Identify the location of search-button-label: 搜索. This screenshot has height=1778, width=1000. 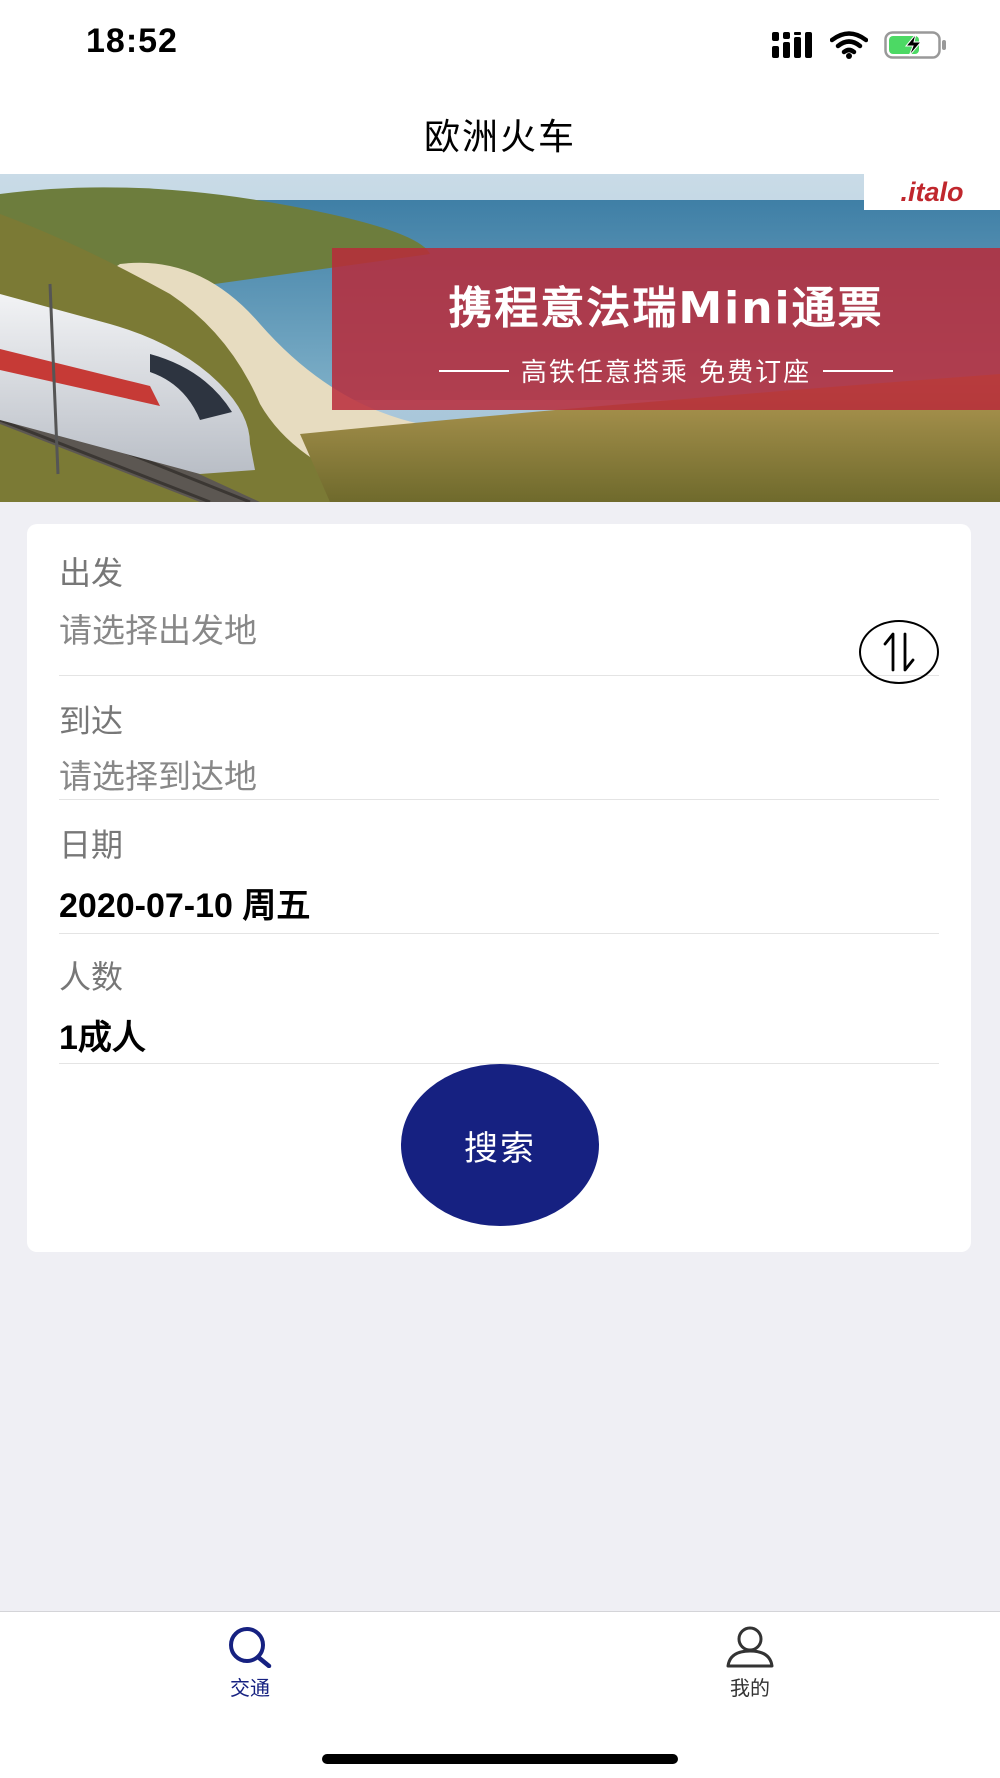
(500, 1148).